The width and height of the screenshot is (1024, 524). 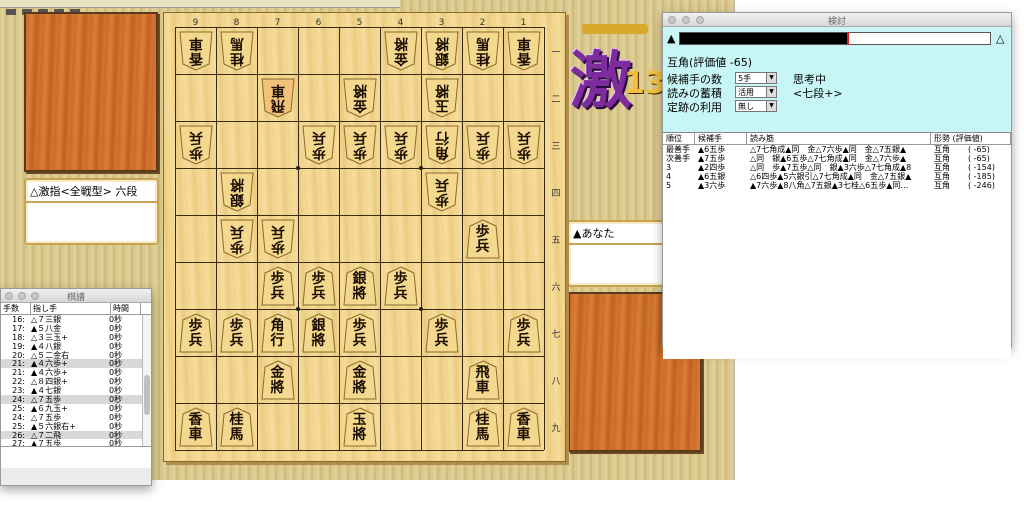 I want to click on analysis-titlebar: 検討, so click(x=837, y=20).